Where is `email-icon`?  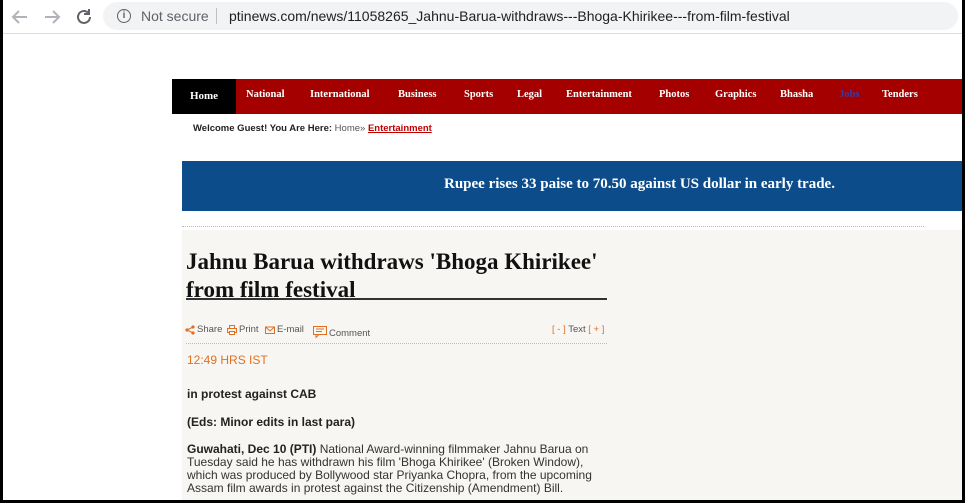
email-icon is located at coordinates (270, 330).